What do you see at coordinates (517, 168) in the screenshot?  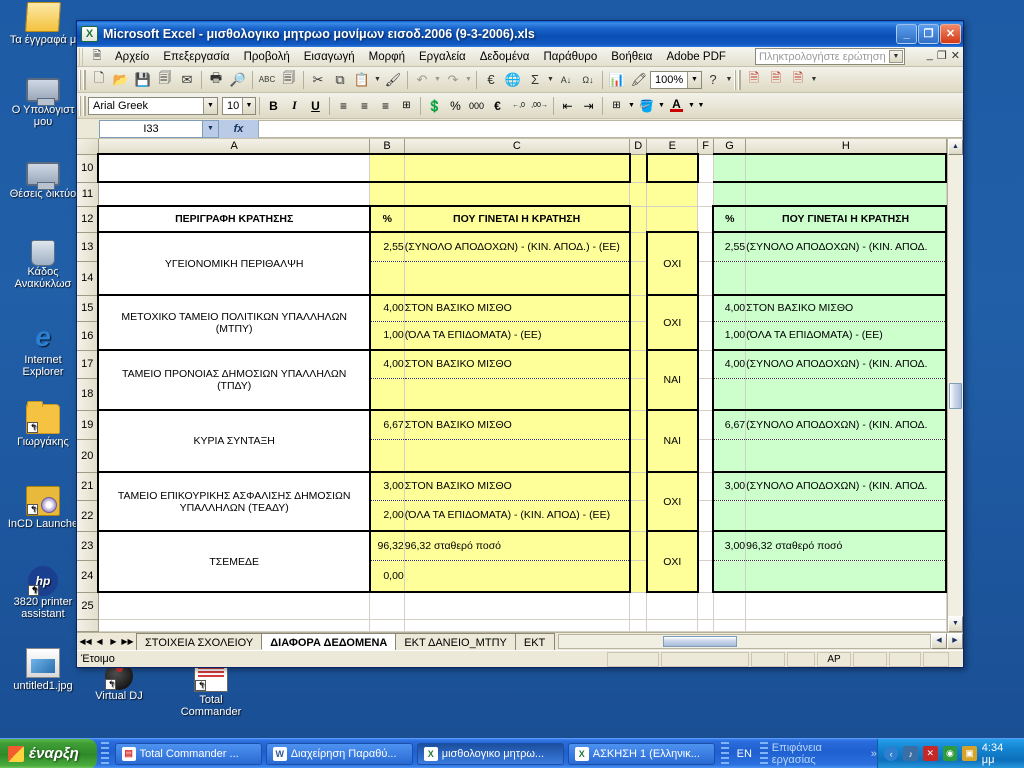 I see `cell-C10` at bounding box center [517, 168].